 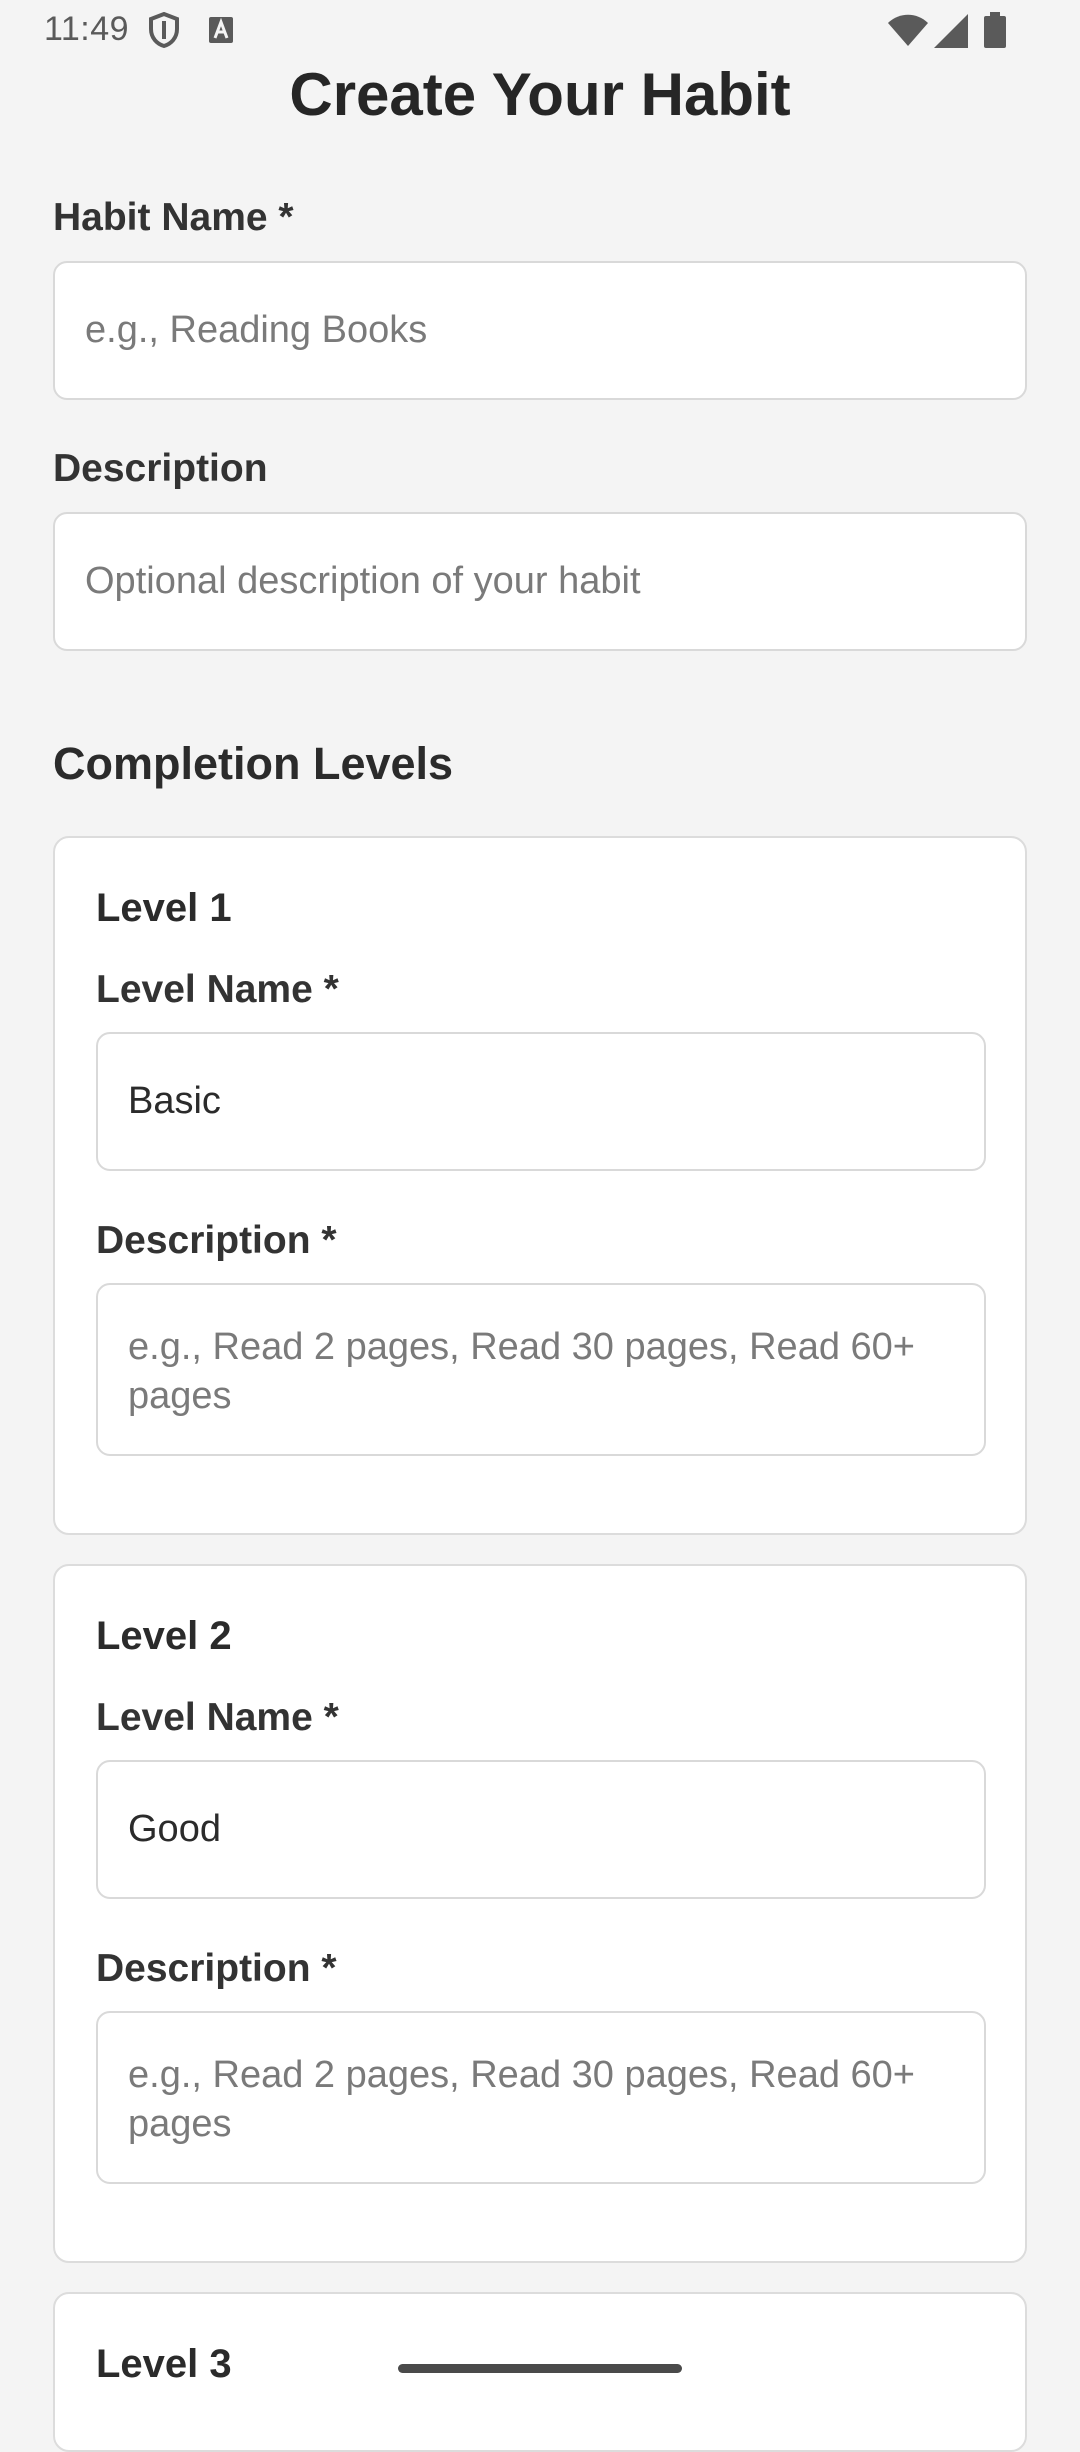 I want to click on habit-name-label: Habit Name *, so click(x=173, y=217).